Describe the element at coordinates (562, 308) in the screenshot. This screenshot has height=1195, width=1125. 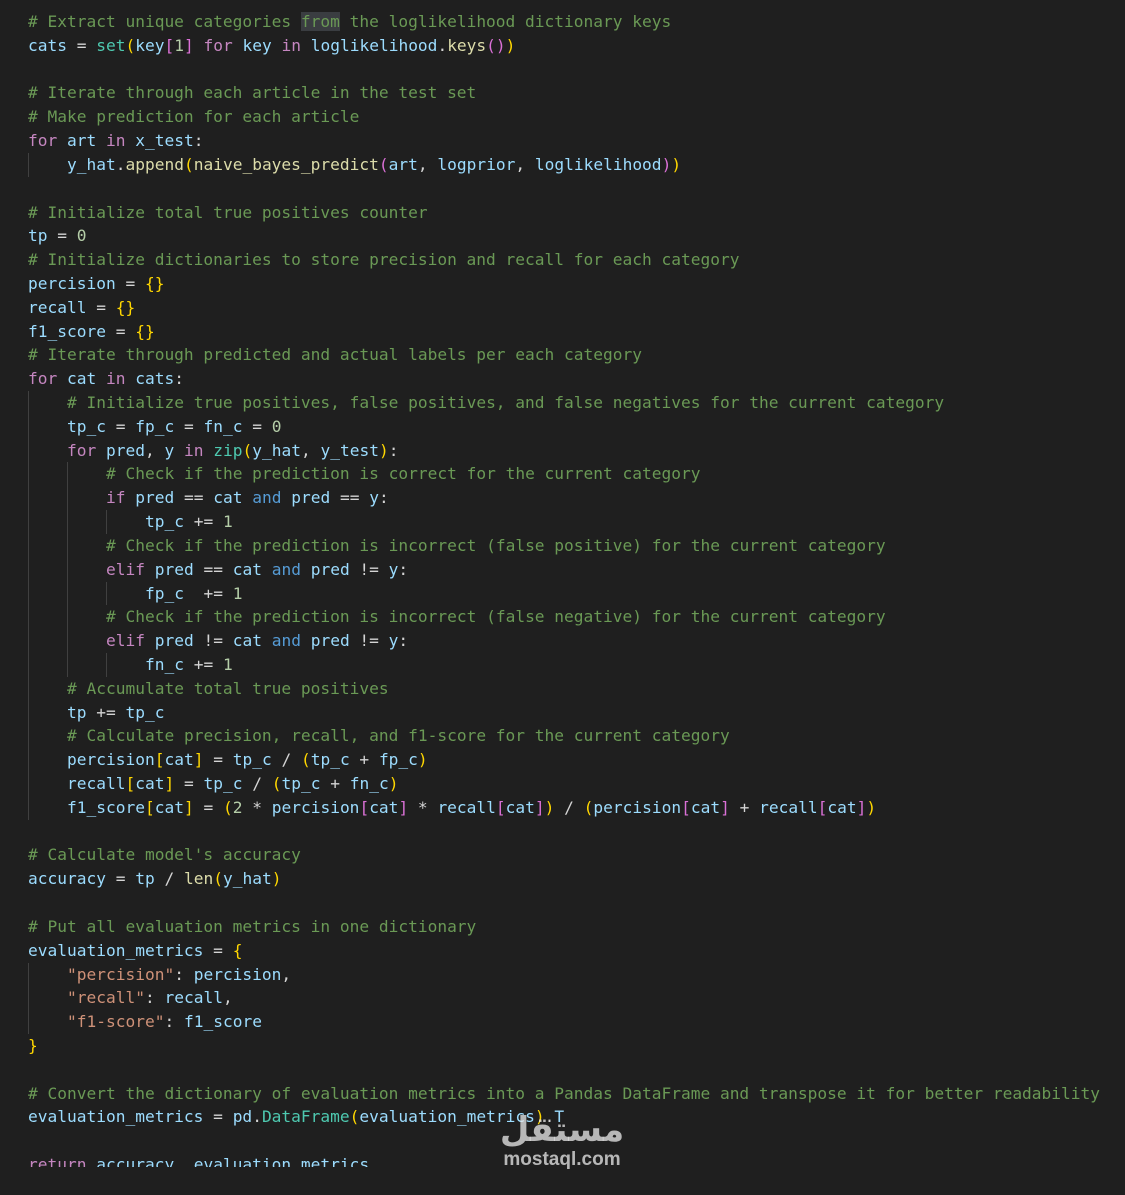
I see `code-line: recall = {}` at that location.